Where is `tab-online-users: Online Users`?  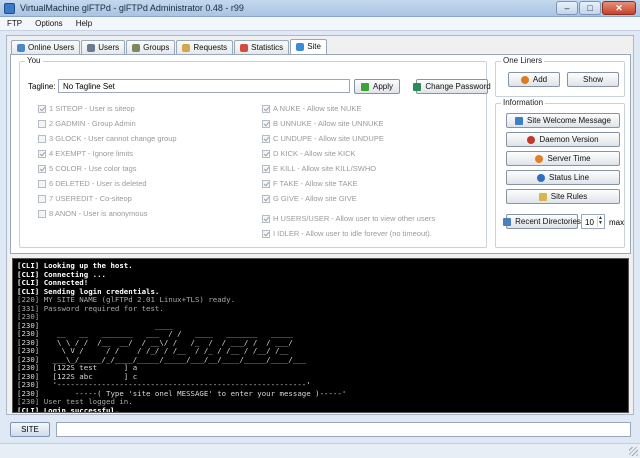 tab-online-users: Online Users is located at coordinates (46, 47).